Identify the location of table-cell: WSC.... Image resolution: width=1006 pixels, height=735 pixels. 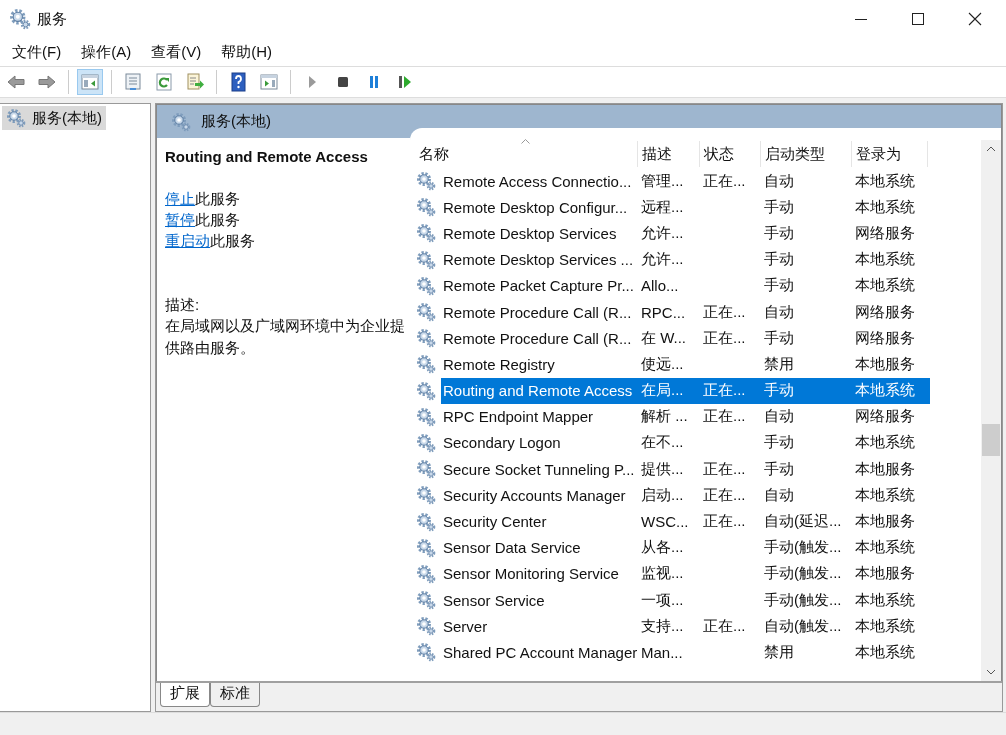
(665, 522).